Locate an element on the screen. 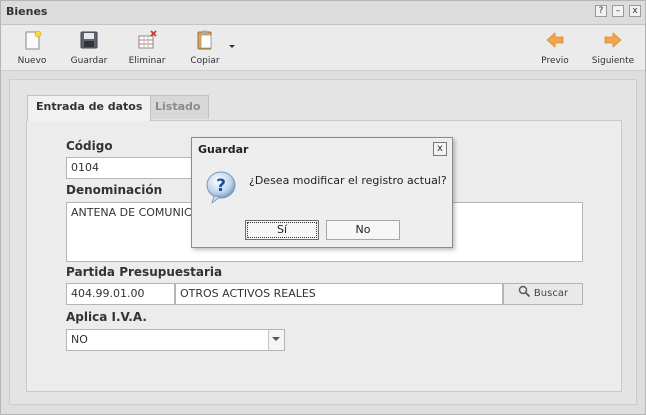 The width and height of the screenshot is (646, 415). question-icon: ? is located at coordinates (221, 187).